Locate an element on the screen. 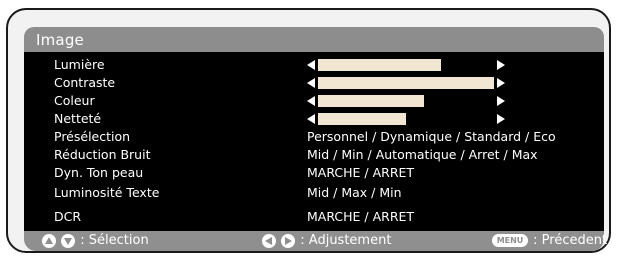  sharpness-slider is located at coordinates (407, 119).